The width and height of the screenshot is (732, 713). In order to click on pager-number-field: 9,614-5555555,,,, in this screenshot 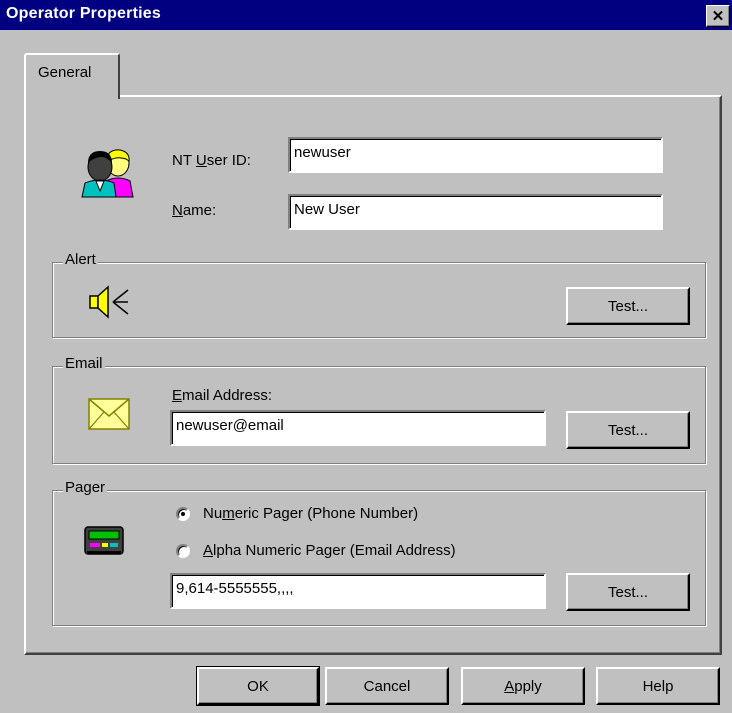, I will do `click(358, 591)`.